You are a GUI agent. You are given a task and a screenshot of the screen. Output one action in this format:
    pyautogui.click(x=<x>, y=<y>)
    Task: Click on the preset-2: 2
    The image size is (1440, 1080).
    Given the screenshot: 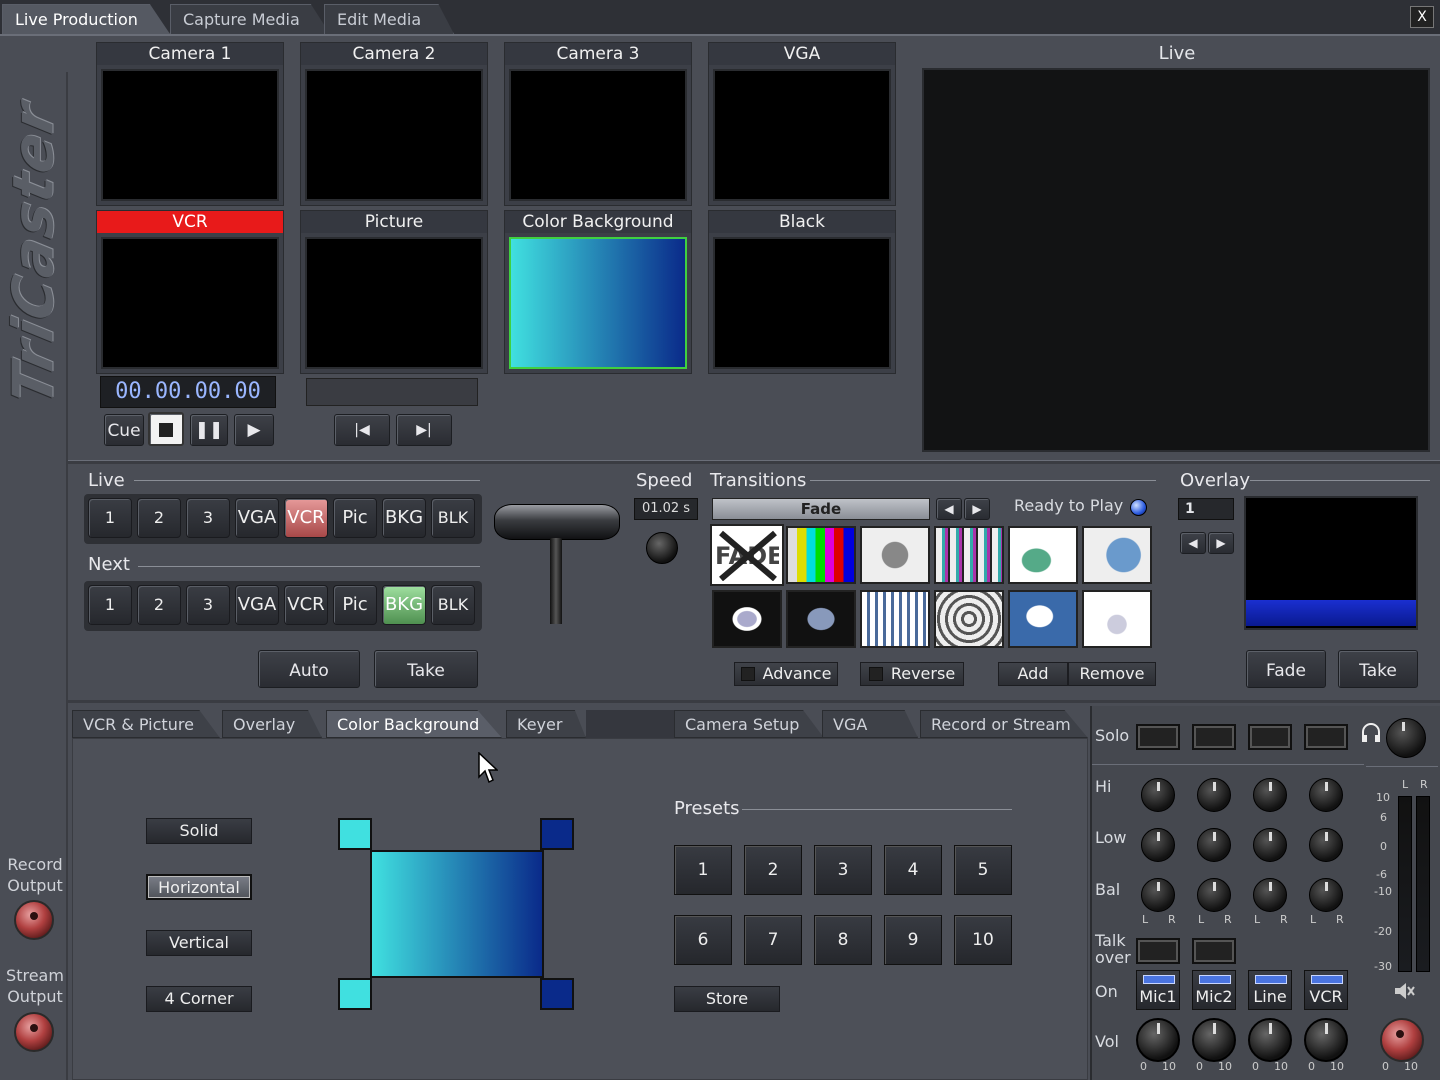 What is the action you would take?
    pyautogui.click(x=773, y=870)
    